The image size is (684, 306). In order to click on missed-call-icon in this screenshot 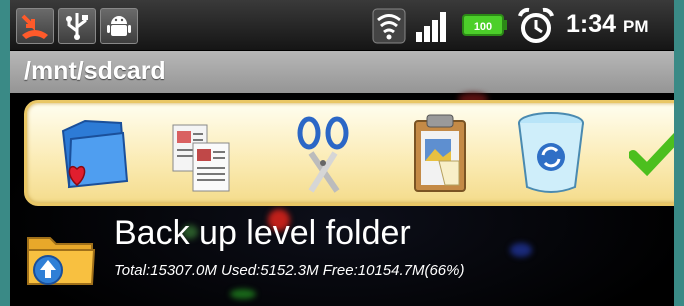, I will do `click(35, 26)`.